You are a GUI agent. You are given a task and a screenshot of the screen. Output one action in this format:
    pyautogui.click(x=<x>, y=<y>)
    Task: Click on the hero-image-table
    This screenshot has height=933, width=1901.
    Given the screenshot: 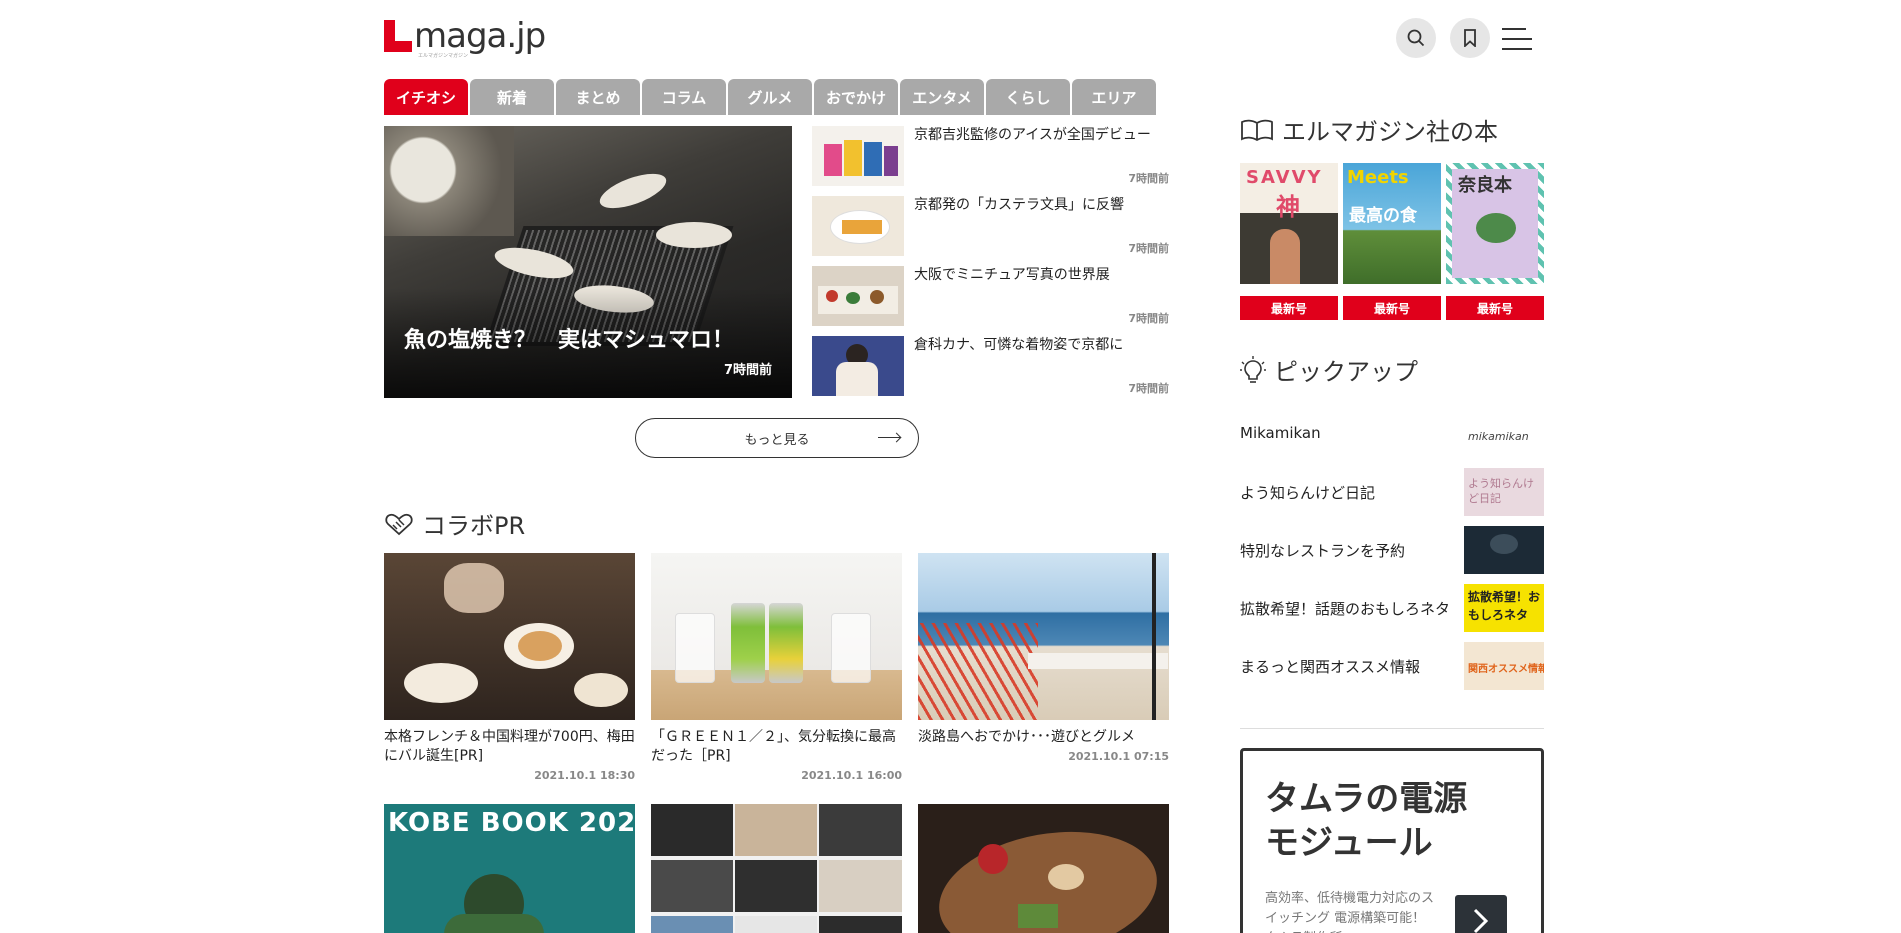 What is the action you would take?
    pyautogui.click(x=449, y=181)
    